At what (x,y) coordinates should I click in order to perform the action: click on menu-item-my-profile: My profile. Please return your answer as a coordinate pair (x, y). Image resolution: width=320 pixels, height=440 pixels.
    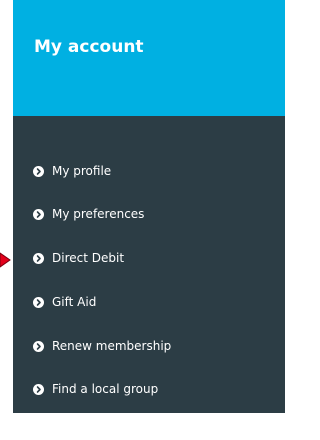
    Looking at the image, I should click on (72, 171).